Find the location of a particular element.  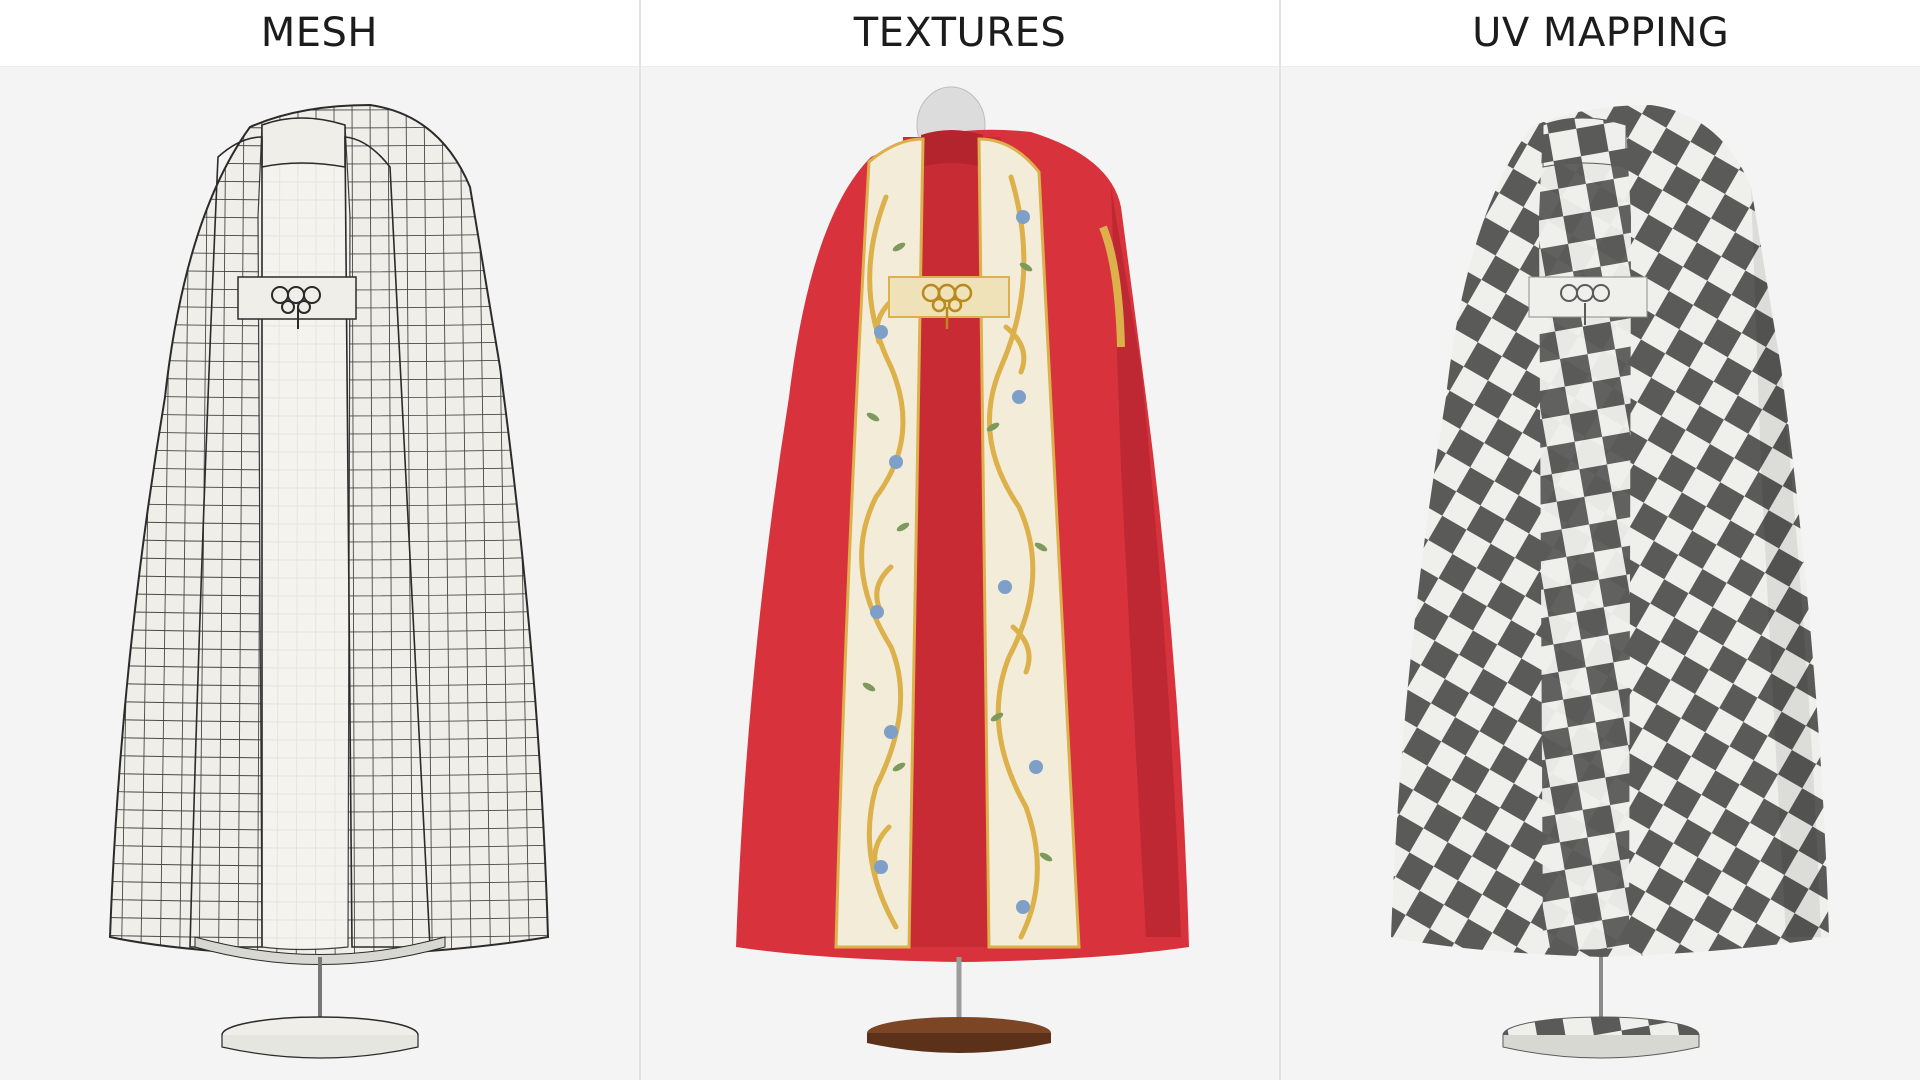

textures-header: TEXTURES is located at coordinates (960, 33).